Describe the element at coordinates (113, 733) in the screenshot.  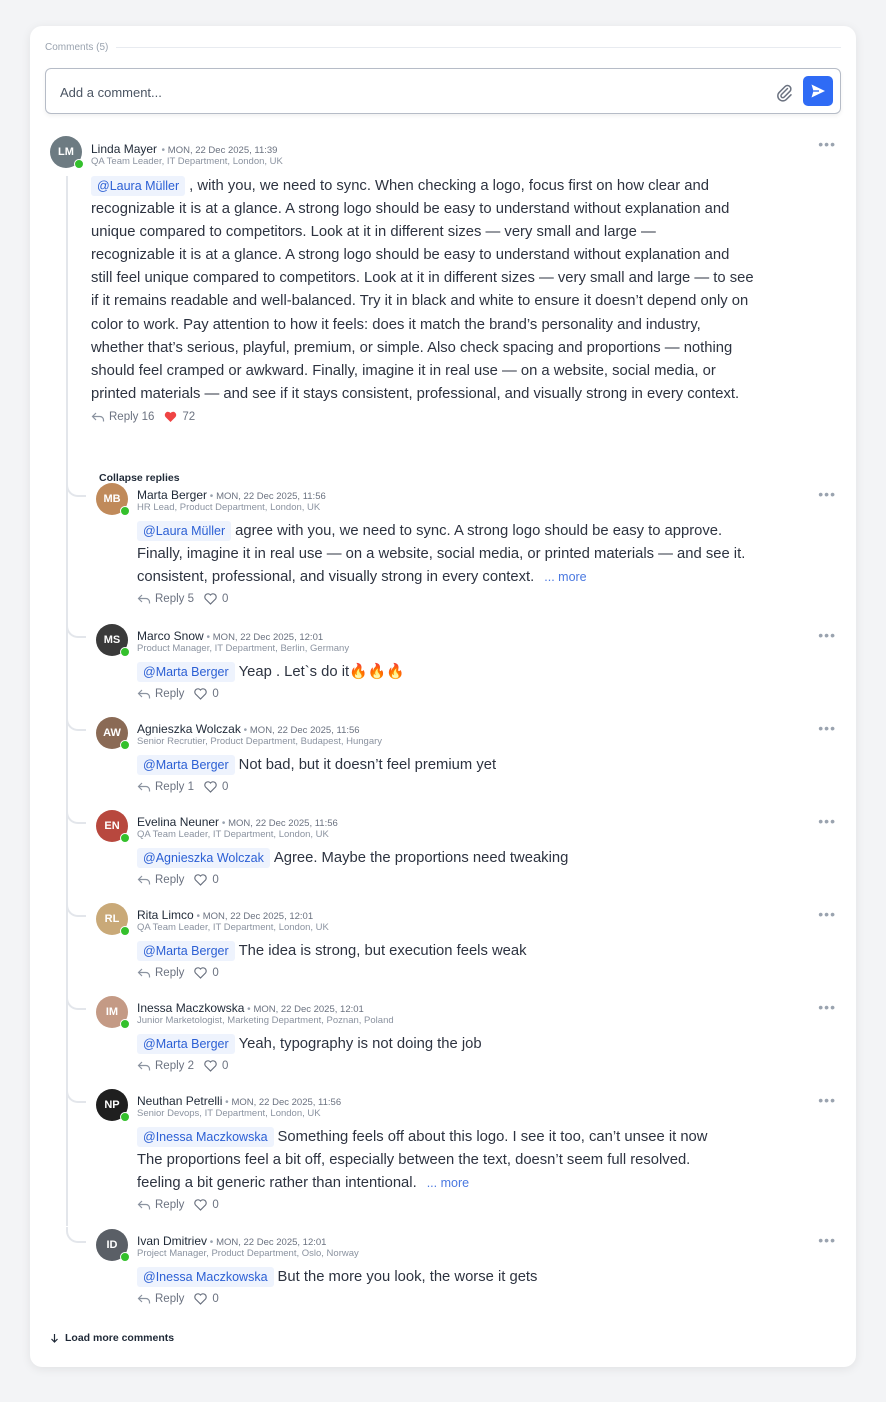
I see `avatar: AW` at that location.